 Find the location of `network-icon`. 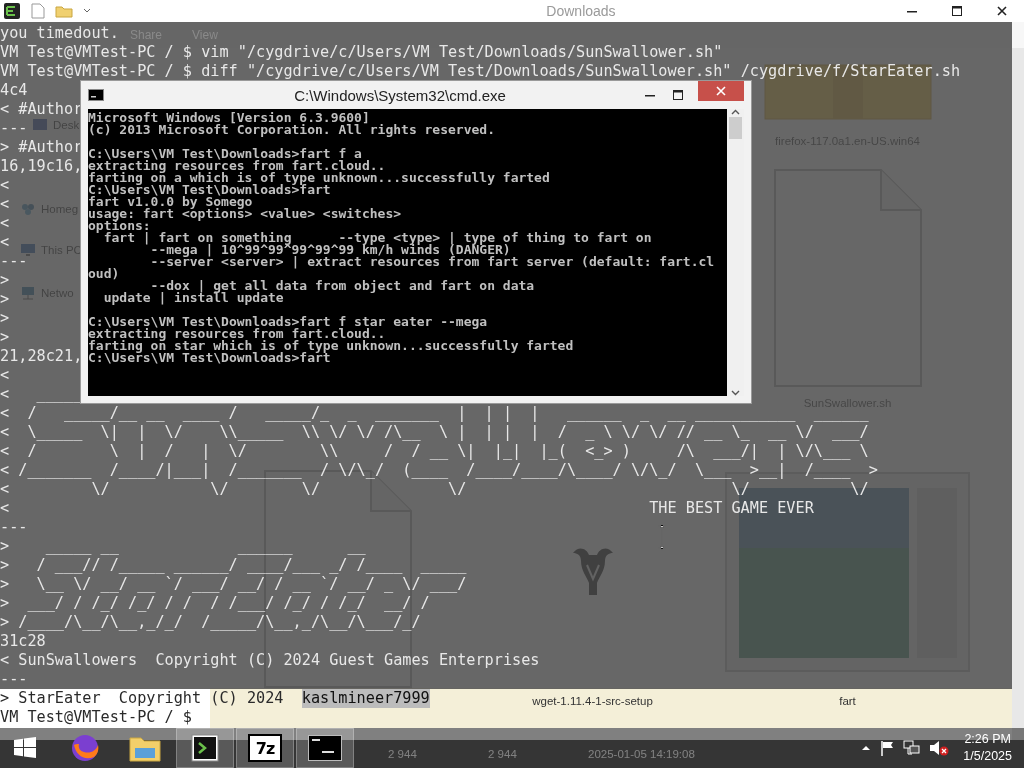

network-icon is located at coordinates (912, 748).